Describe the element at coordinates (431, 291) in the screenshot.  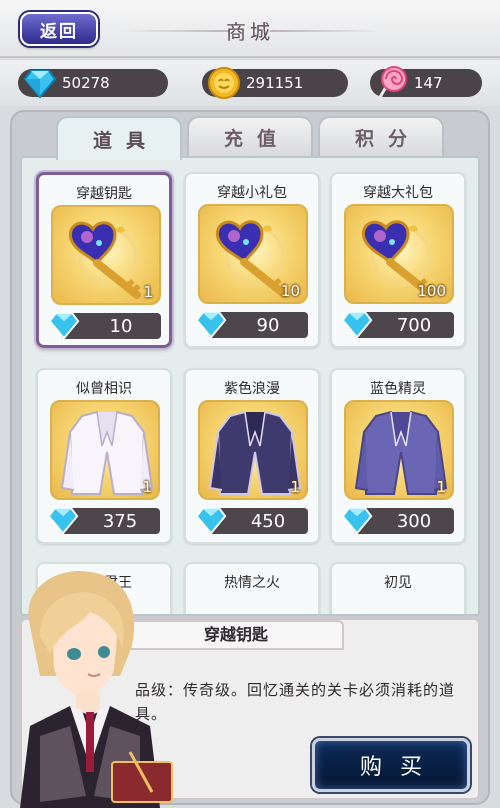
I see `item-quantity: 100` at that location.